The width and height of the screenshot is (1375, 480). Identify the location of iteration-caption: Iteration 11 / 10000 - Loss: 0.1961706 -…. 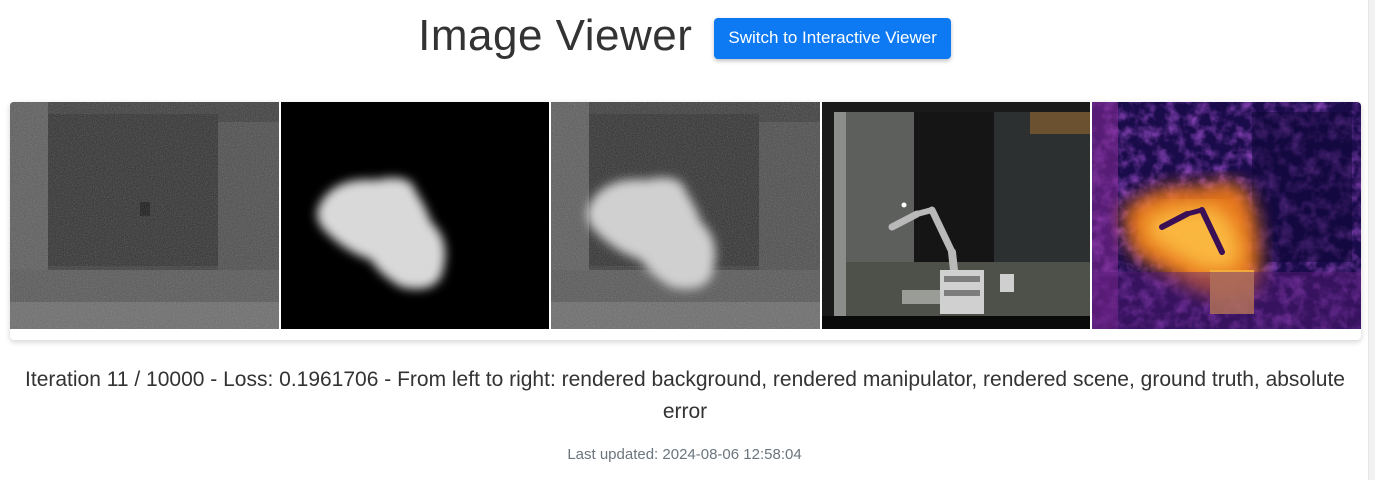
(685, 395).